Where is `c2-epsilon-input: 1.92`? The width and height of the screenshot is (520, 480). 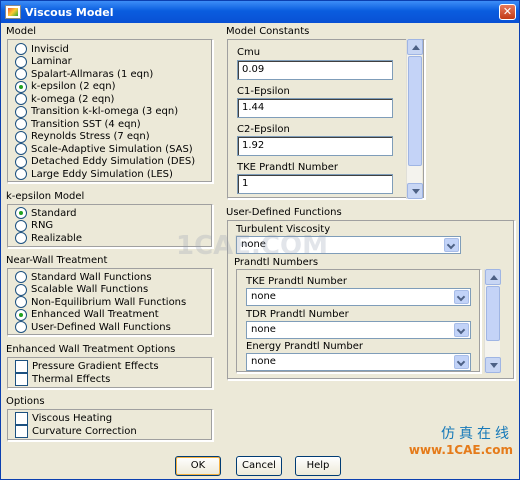 c2-epsilon-input: 1.92 is located at coordinates (315, 146).